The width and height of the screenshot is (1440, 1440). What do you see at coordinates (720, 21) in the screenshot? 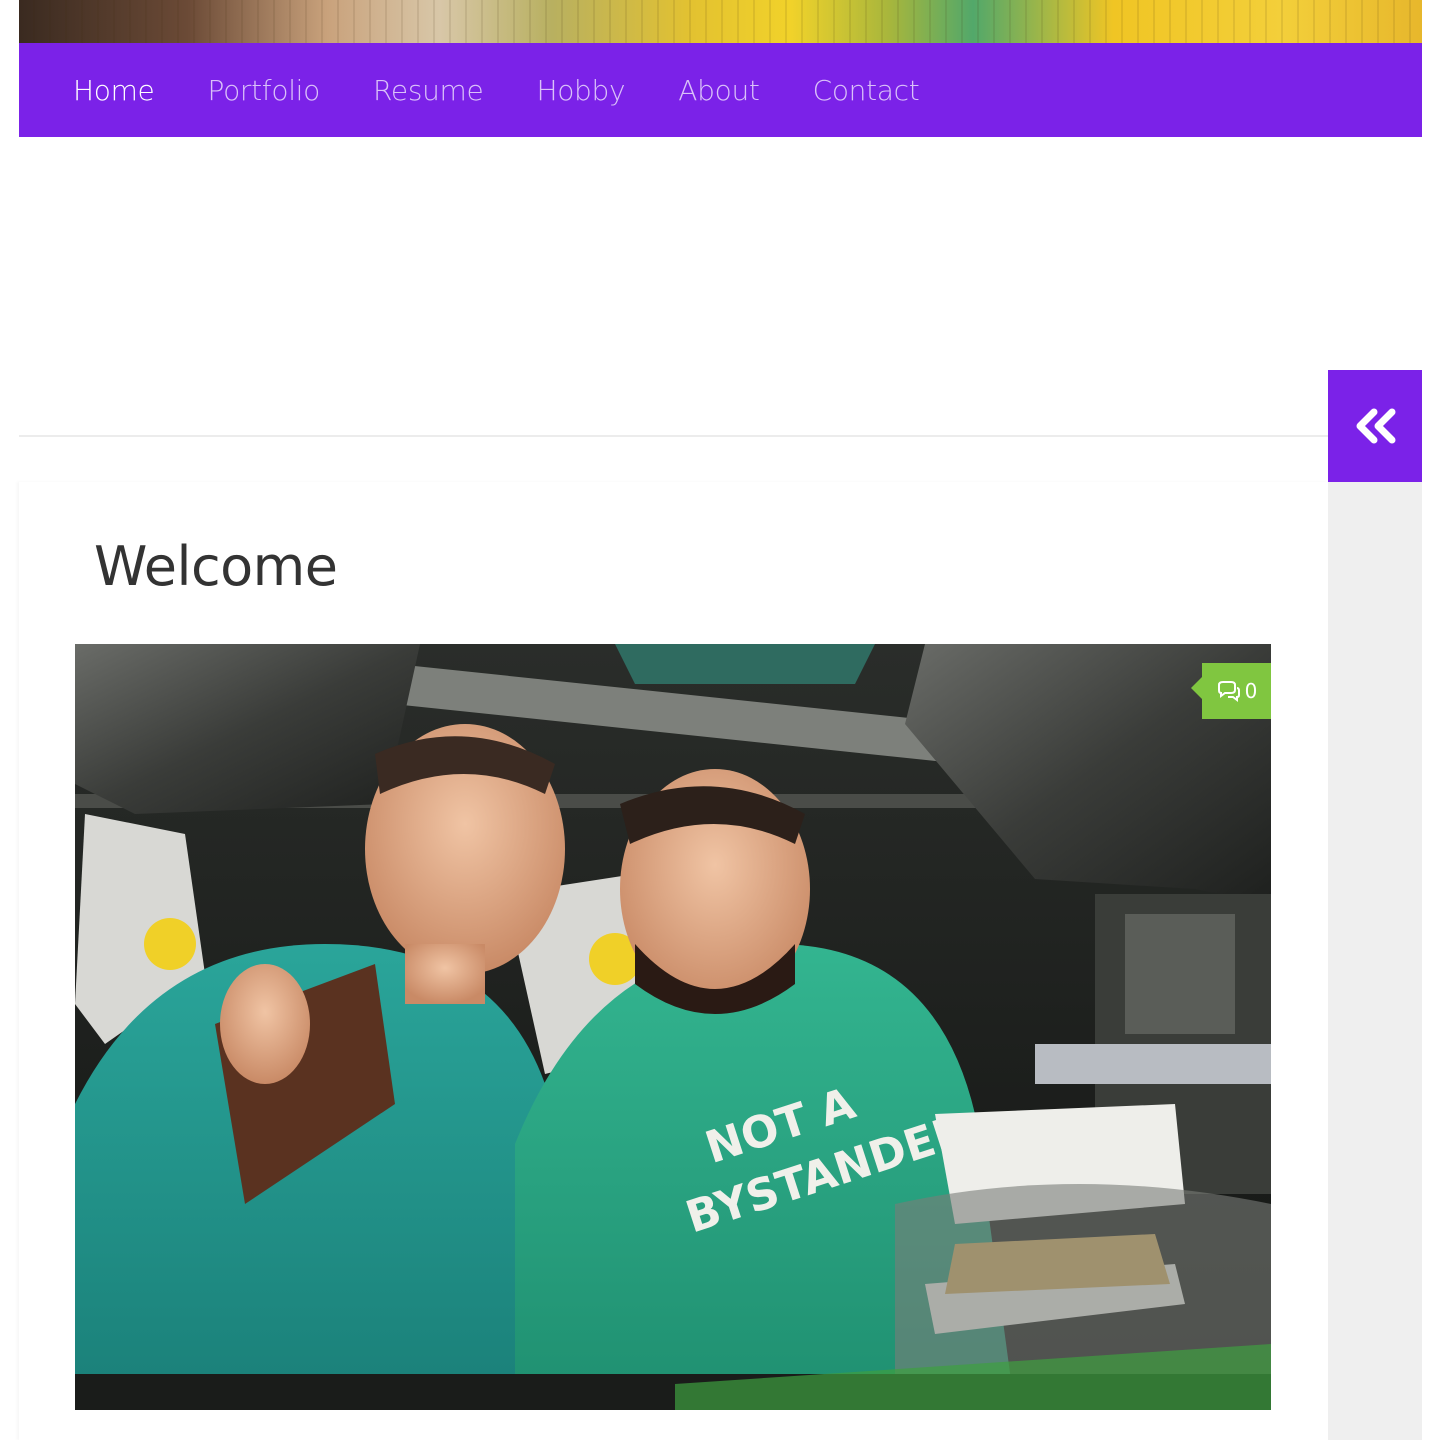
I see `header-banner-image` at bounding box center [720, 21].